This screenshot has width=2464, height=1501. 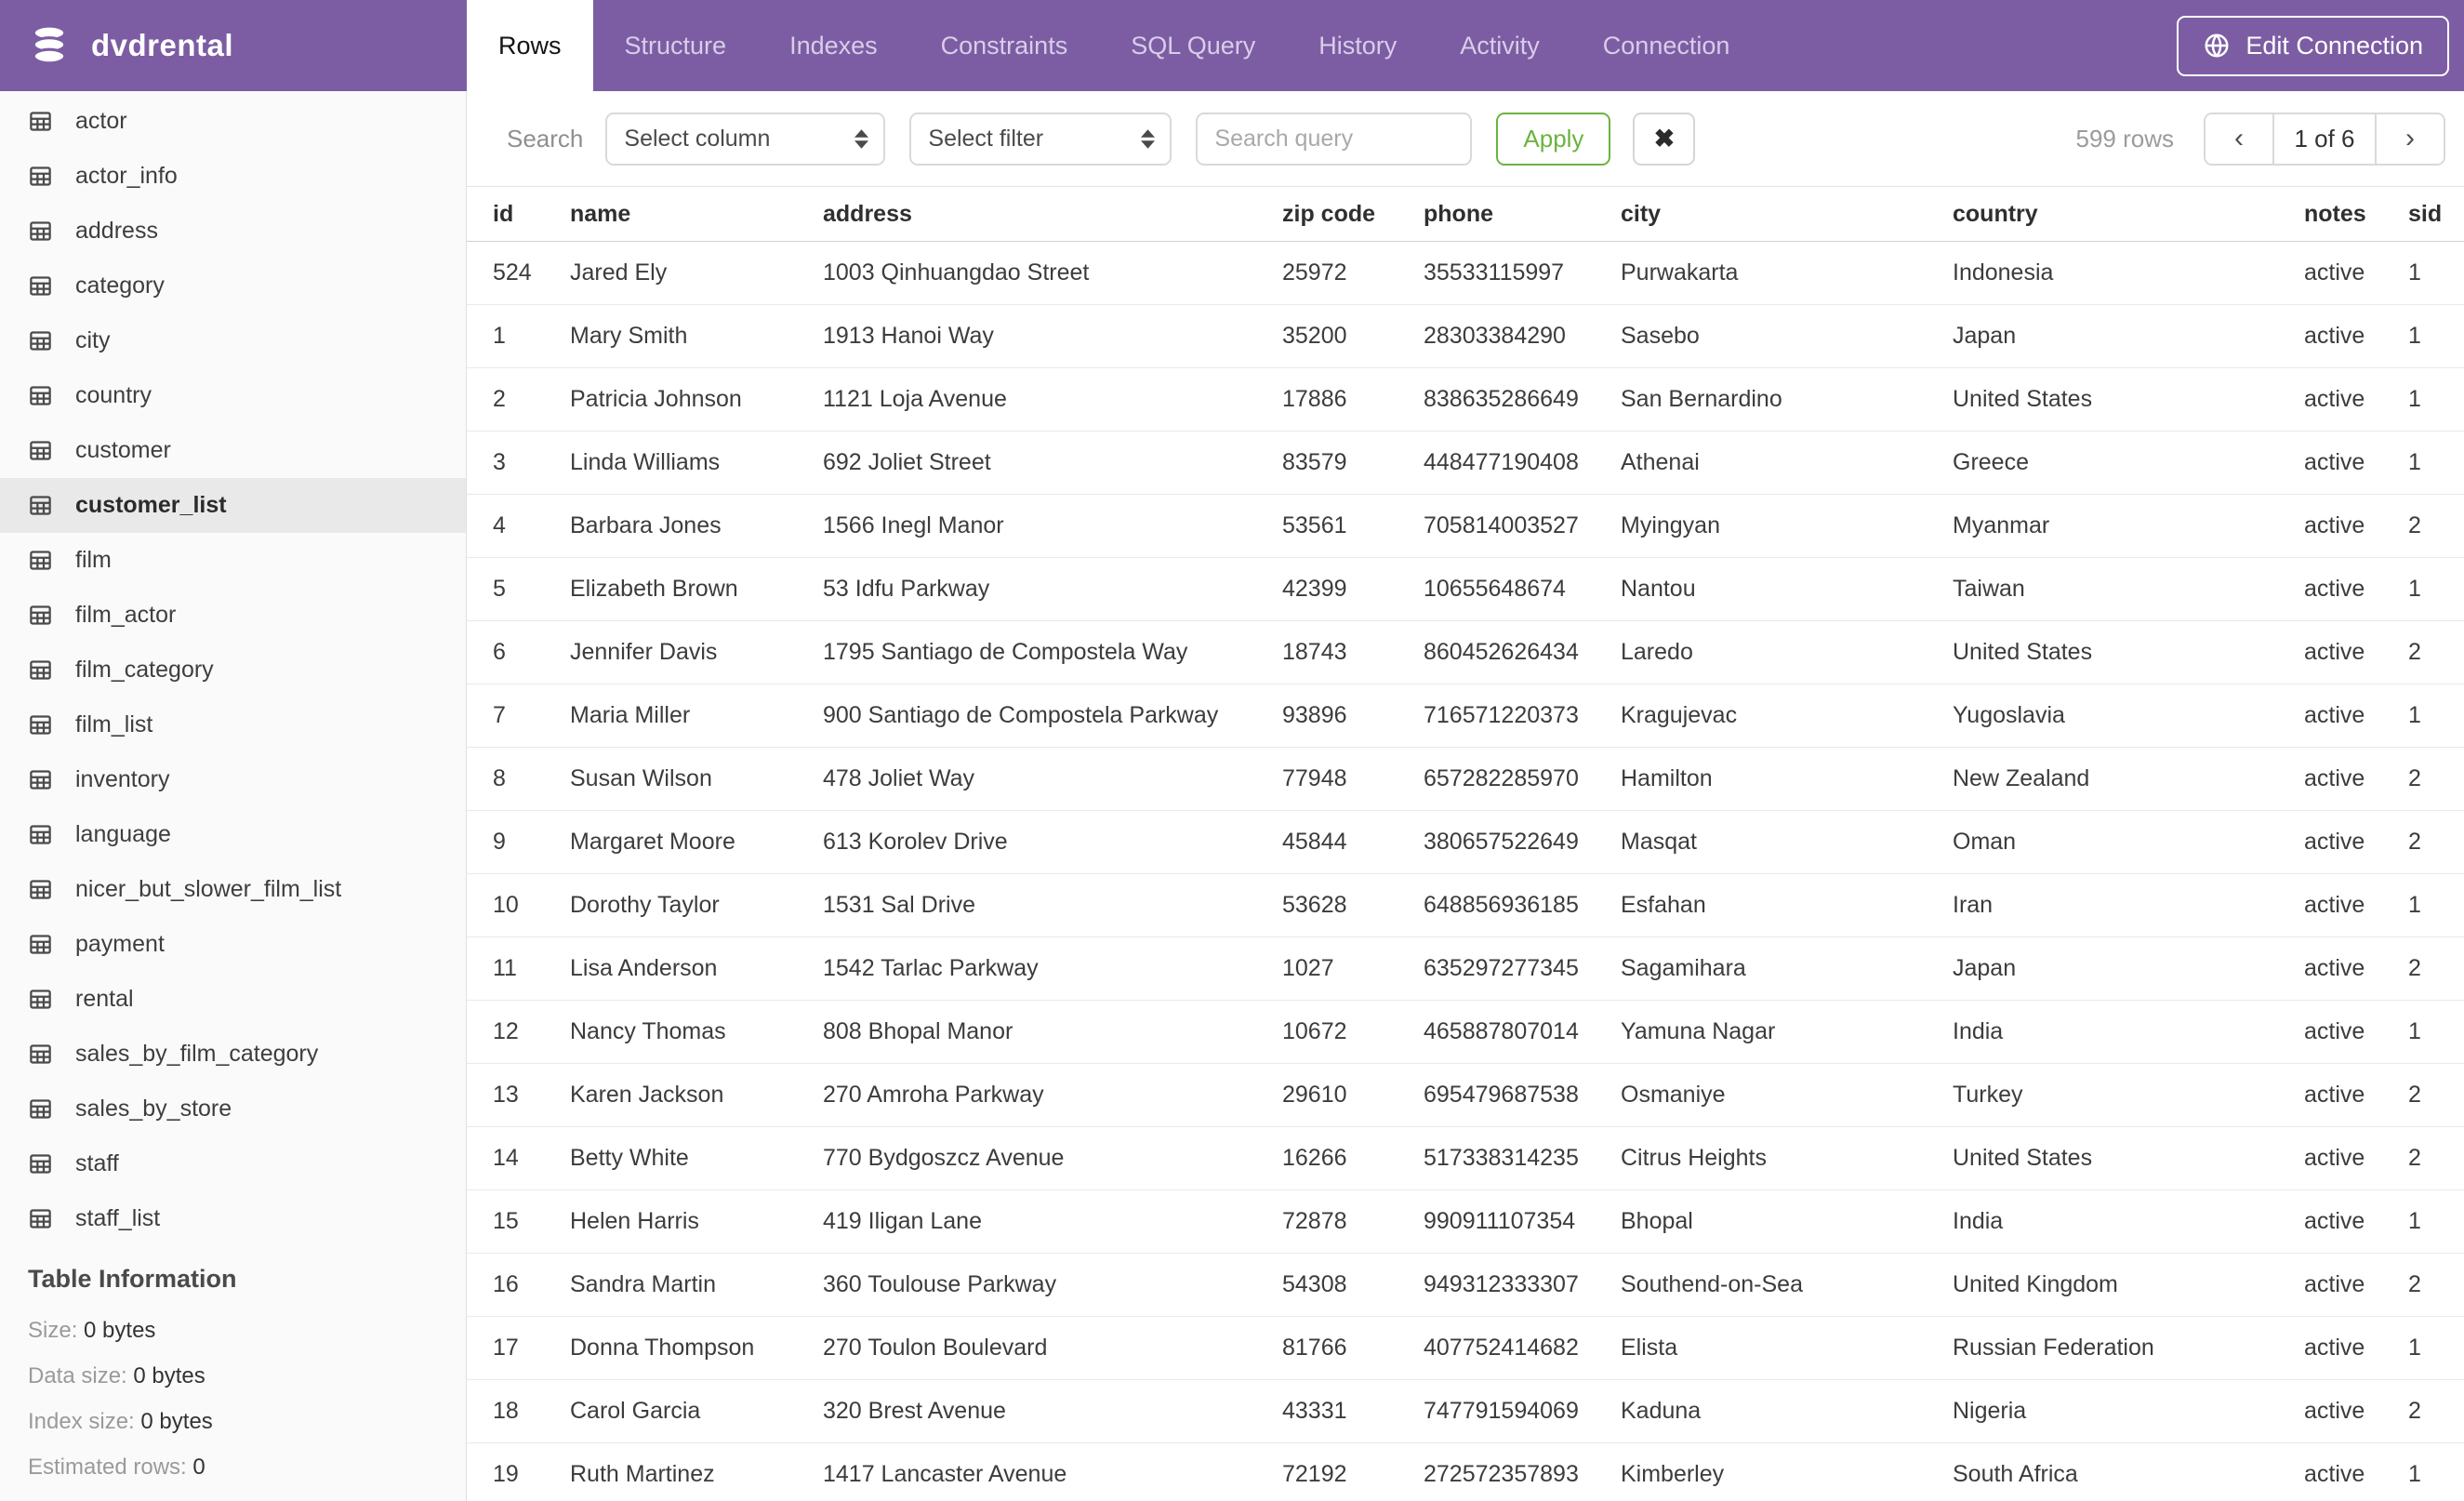 What do you see at coordinates (696, 214) in the screenshot?
I see `column-header-name: name` at bounding box center [696, 214].